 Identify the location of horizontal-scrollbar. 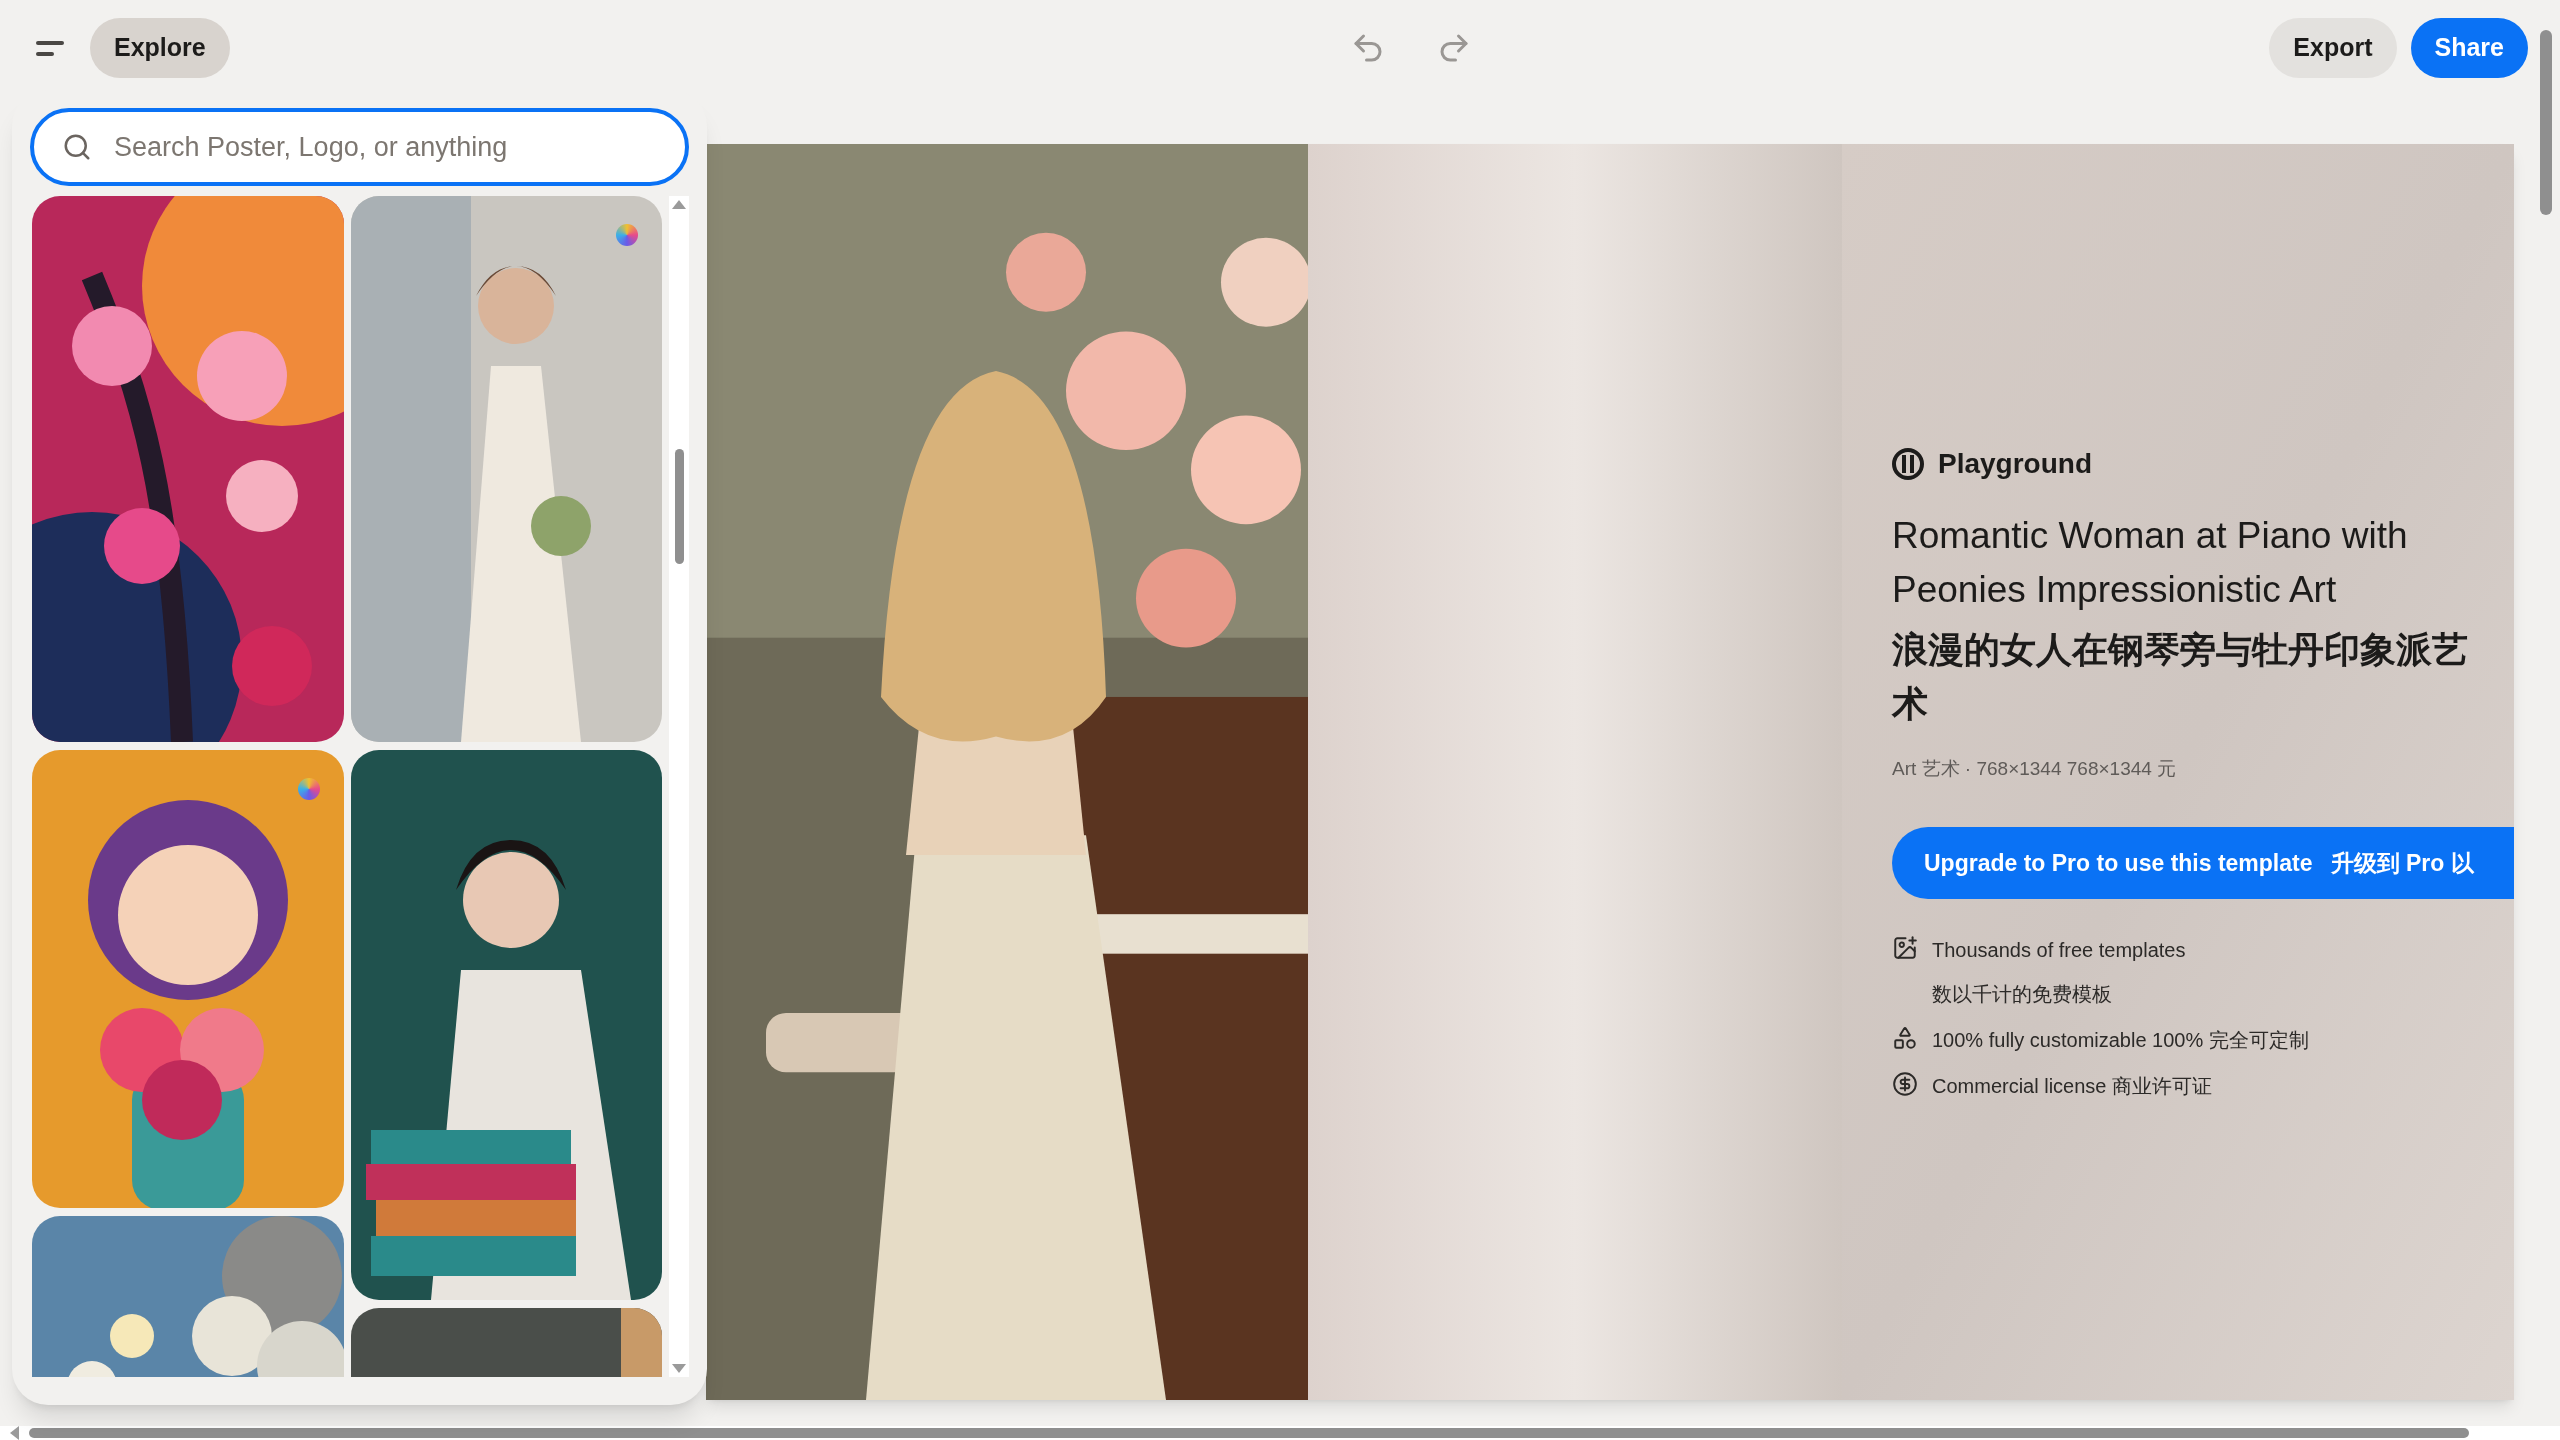
(1249, 1433).